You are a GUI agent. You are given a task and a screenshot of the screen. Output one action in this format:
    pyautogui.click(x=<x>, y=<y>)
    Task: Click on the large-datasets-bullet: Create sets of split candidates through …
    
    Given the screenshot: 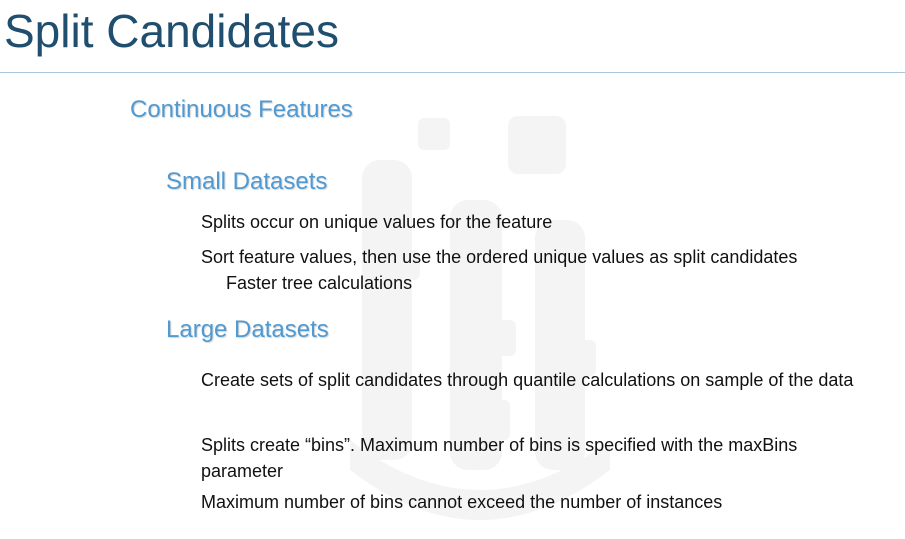 What is the action you would take?
    pyautogui.click(x=527, y=380)
    